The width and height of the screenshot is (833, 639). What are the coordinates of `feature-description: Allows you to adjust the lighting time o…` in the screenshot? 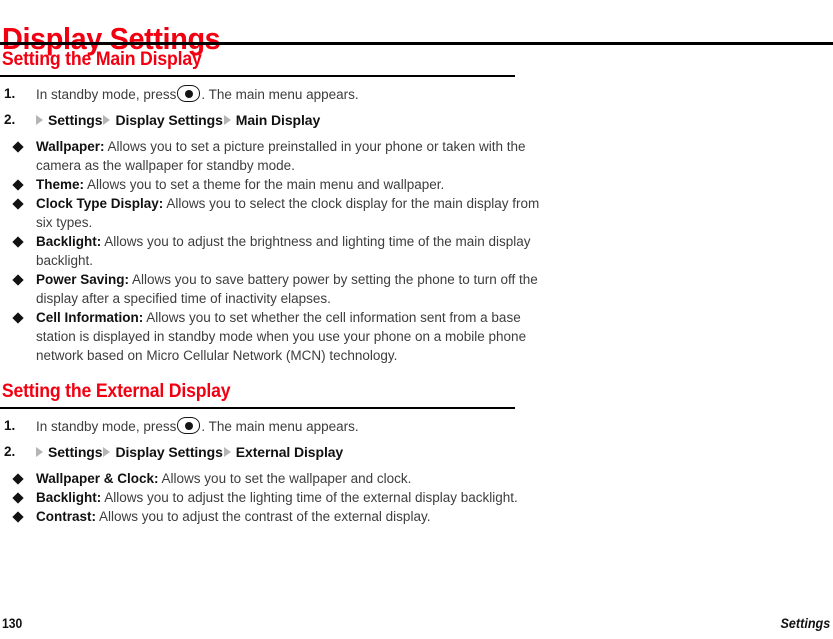 It's located at (311, 497).